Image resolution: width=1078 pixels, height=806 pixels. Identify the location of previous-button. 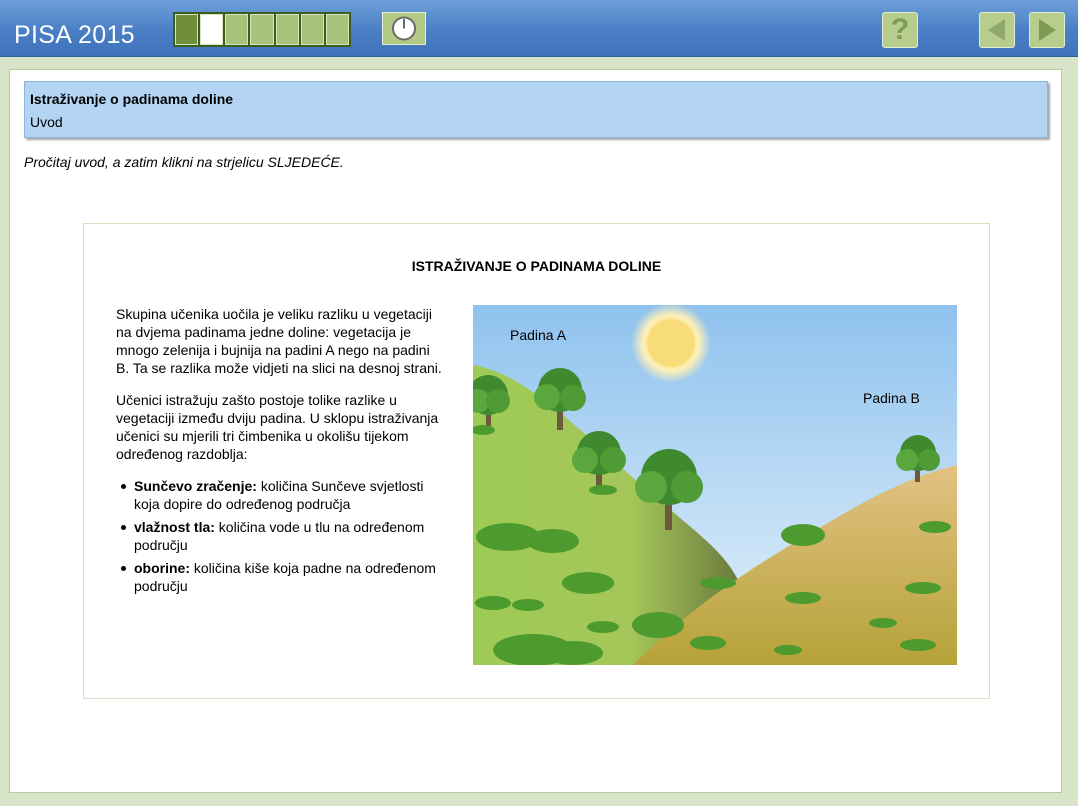
(997, 30).